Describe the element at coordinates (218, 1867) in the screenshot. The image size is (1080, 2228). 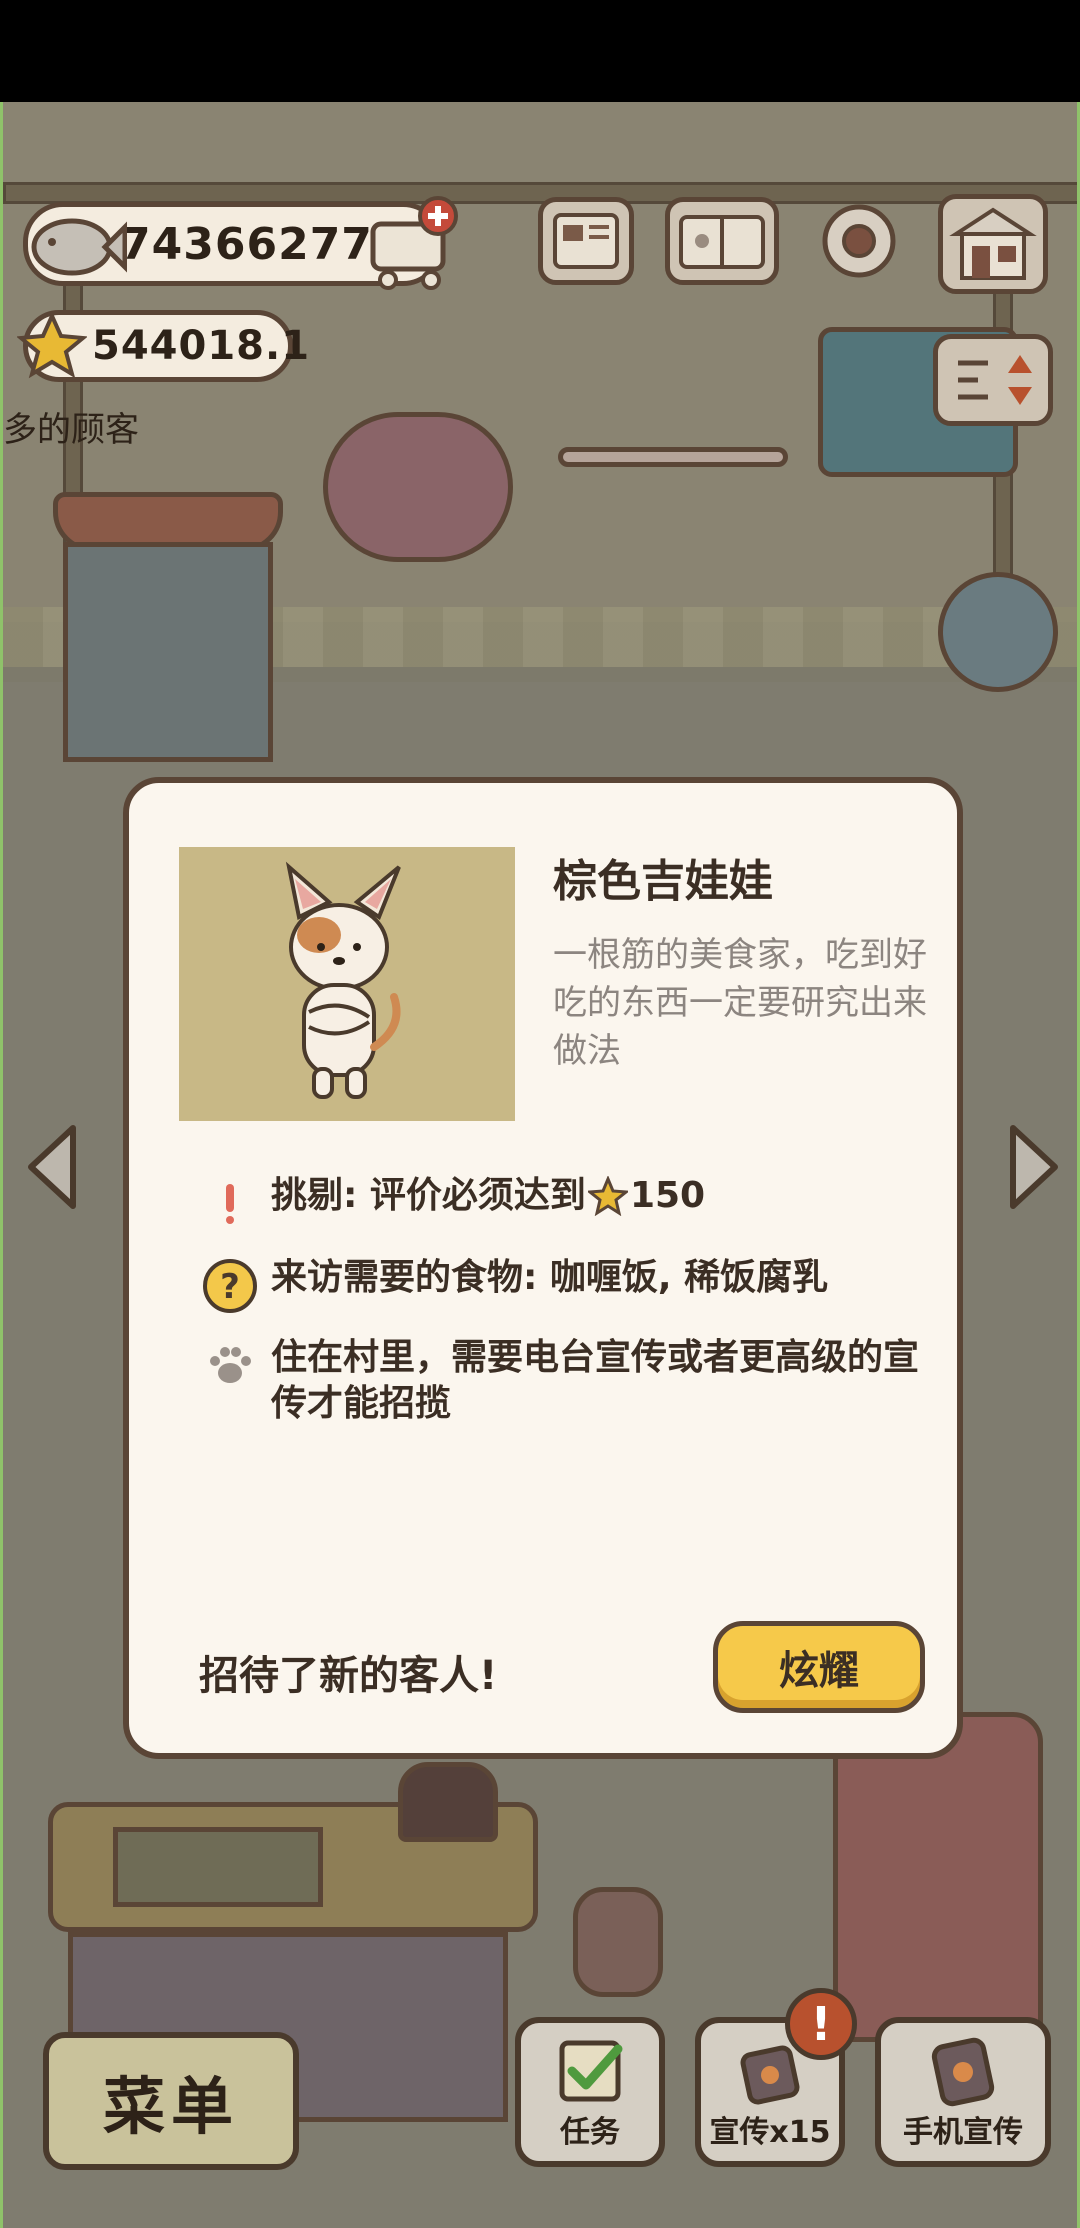
I see `sink-basin` at that location.